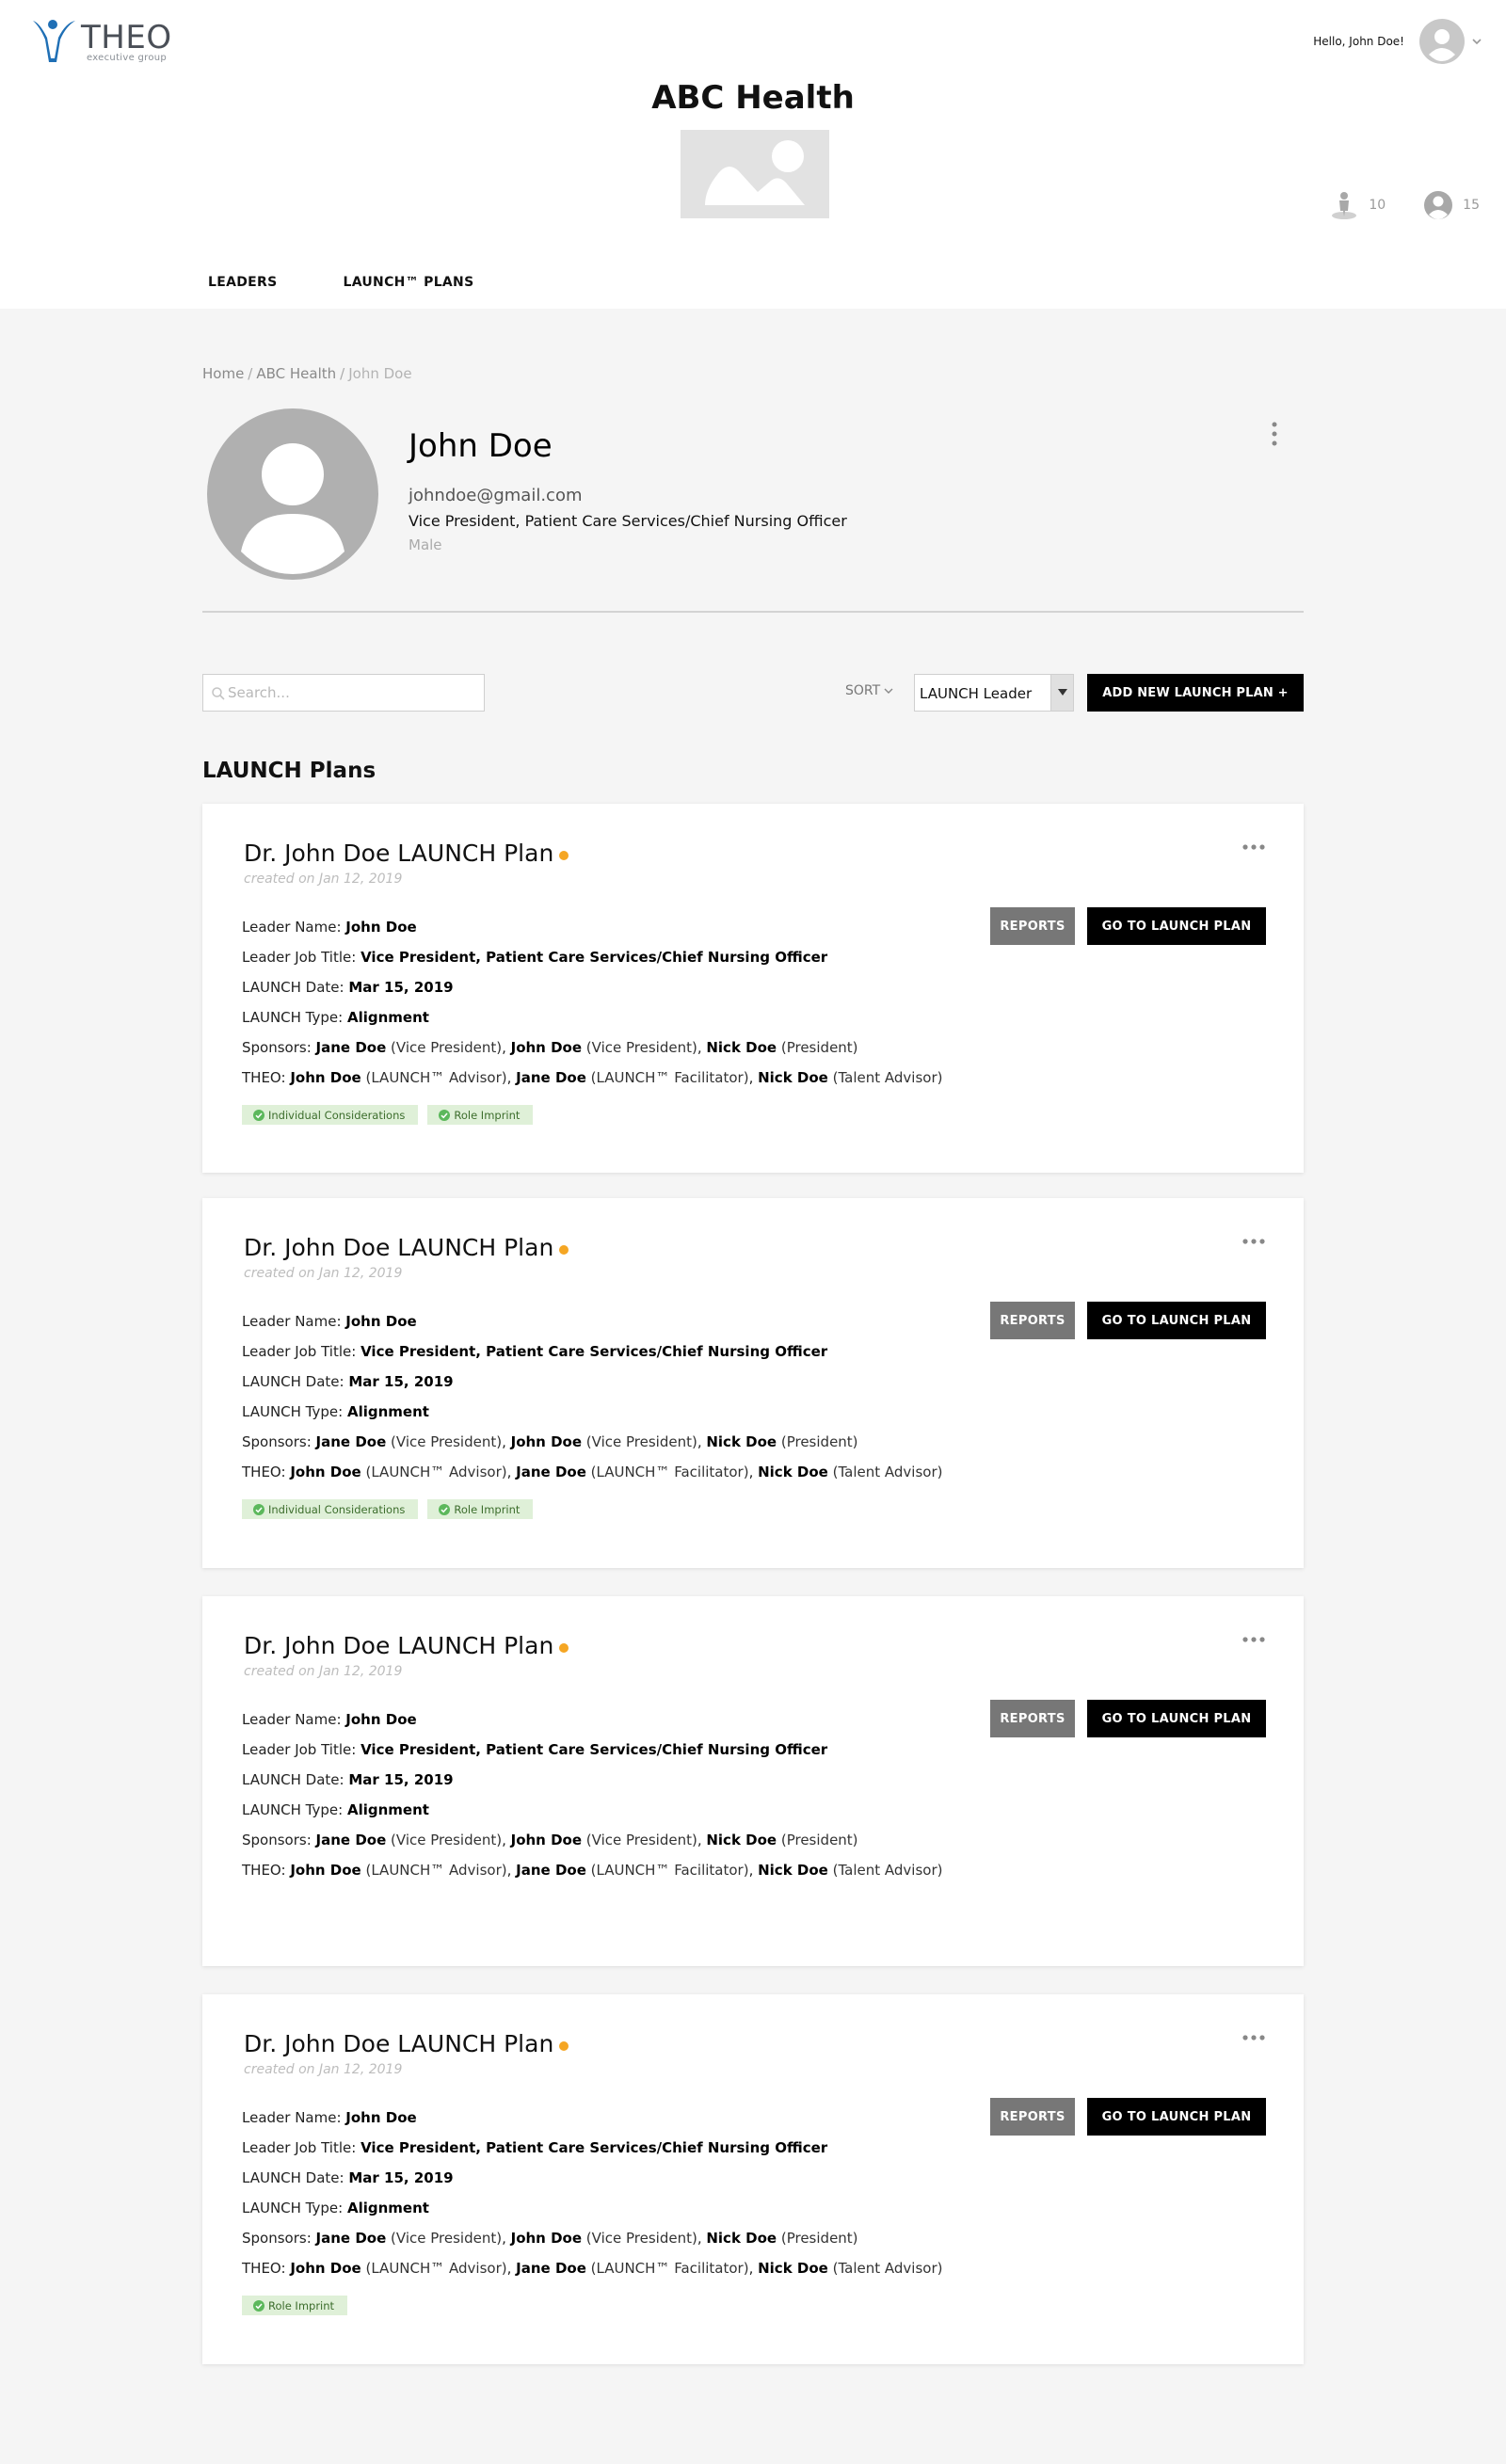  What do you see at coordinates (863, 690) in the screenshot?
I see `sort-label: SORT` at bounding box center [863, 690].